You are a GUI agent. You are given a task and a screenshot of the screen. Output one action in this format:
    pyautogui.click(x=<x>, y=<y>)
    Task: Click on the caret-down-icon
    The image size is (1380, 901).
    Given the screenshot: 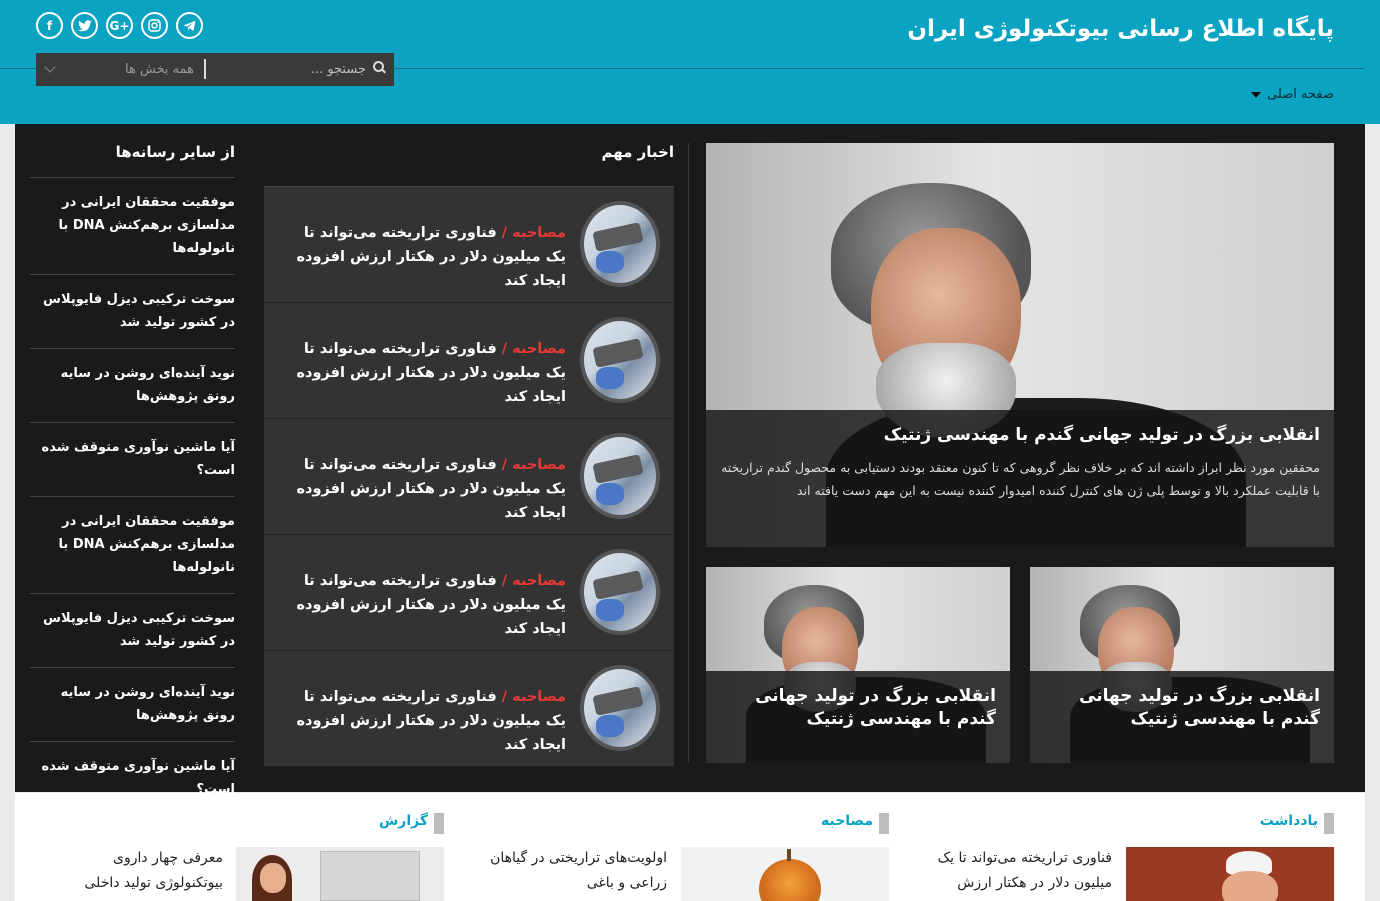 What is the action you would take?
    pyautogui.click(x=1256, y=94)
    